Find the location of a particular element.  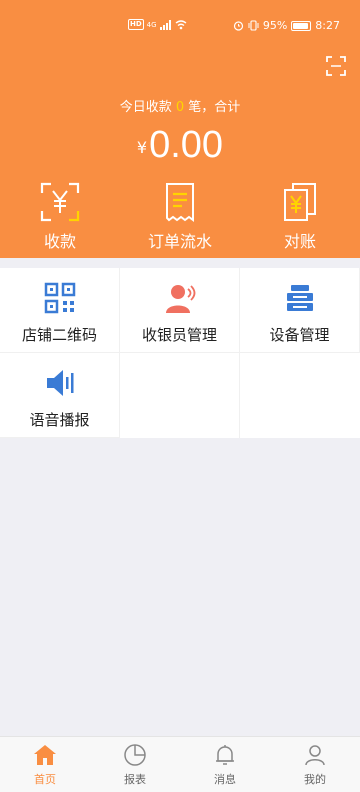

store-qr-label: 店铺二维码 is located at coordinates (59, 335).